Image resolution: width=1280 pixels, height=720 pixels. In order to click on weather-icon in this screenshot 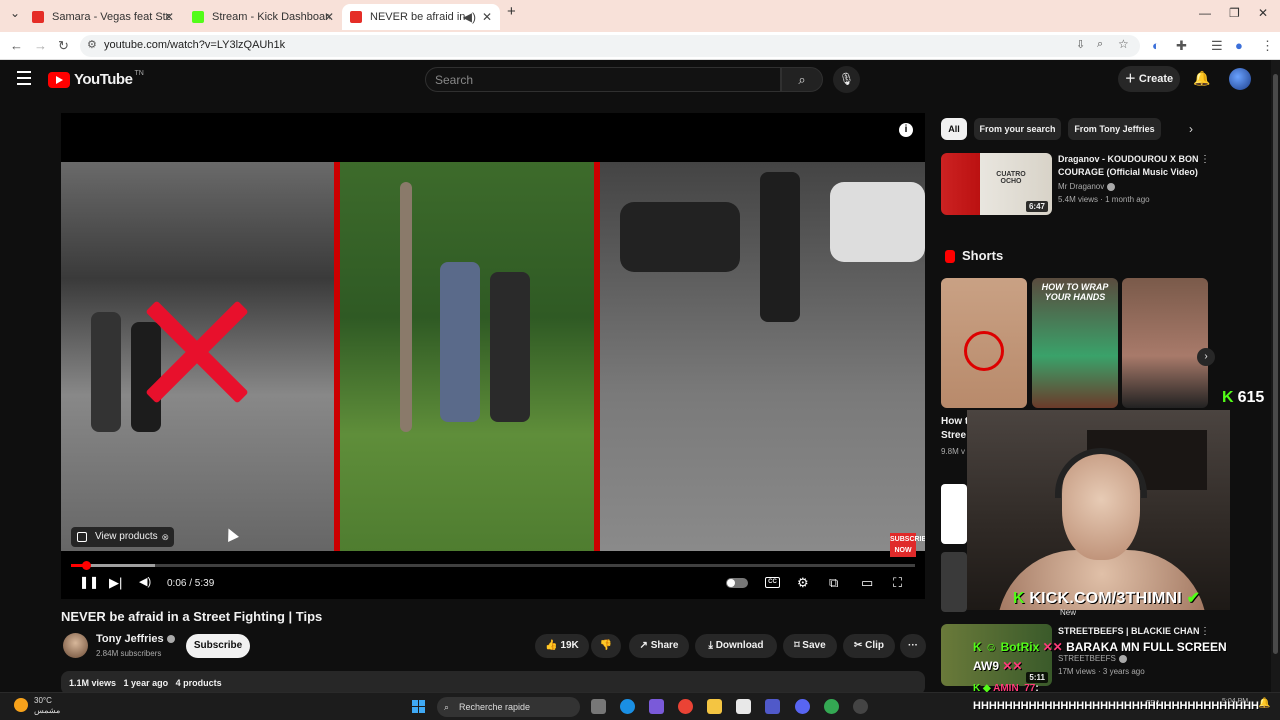, I will do `click(21, 705)`.